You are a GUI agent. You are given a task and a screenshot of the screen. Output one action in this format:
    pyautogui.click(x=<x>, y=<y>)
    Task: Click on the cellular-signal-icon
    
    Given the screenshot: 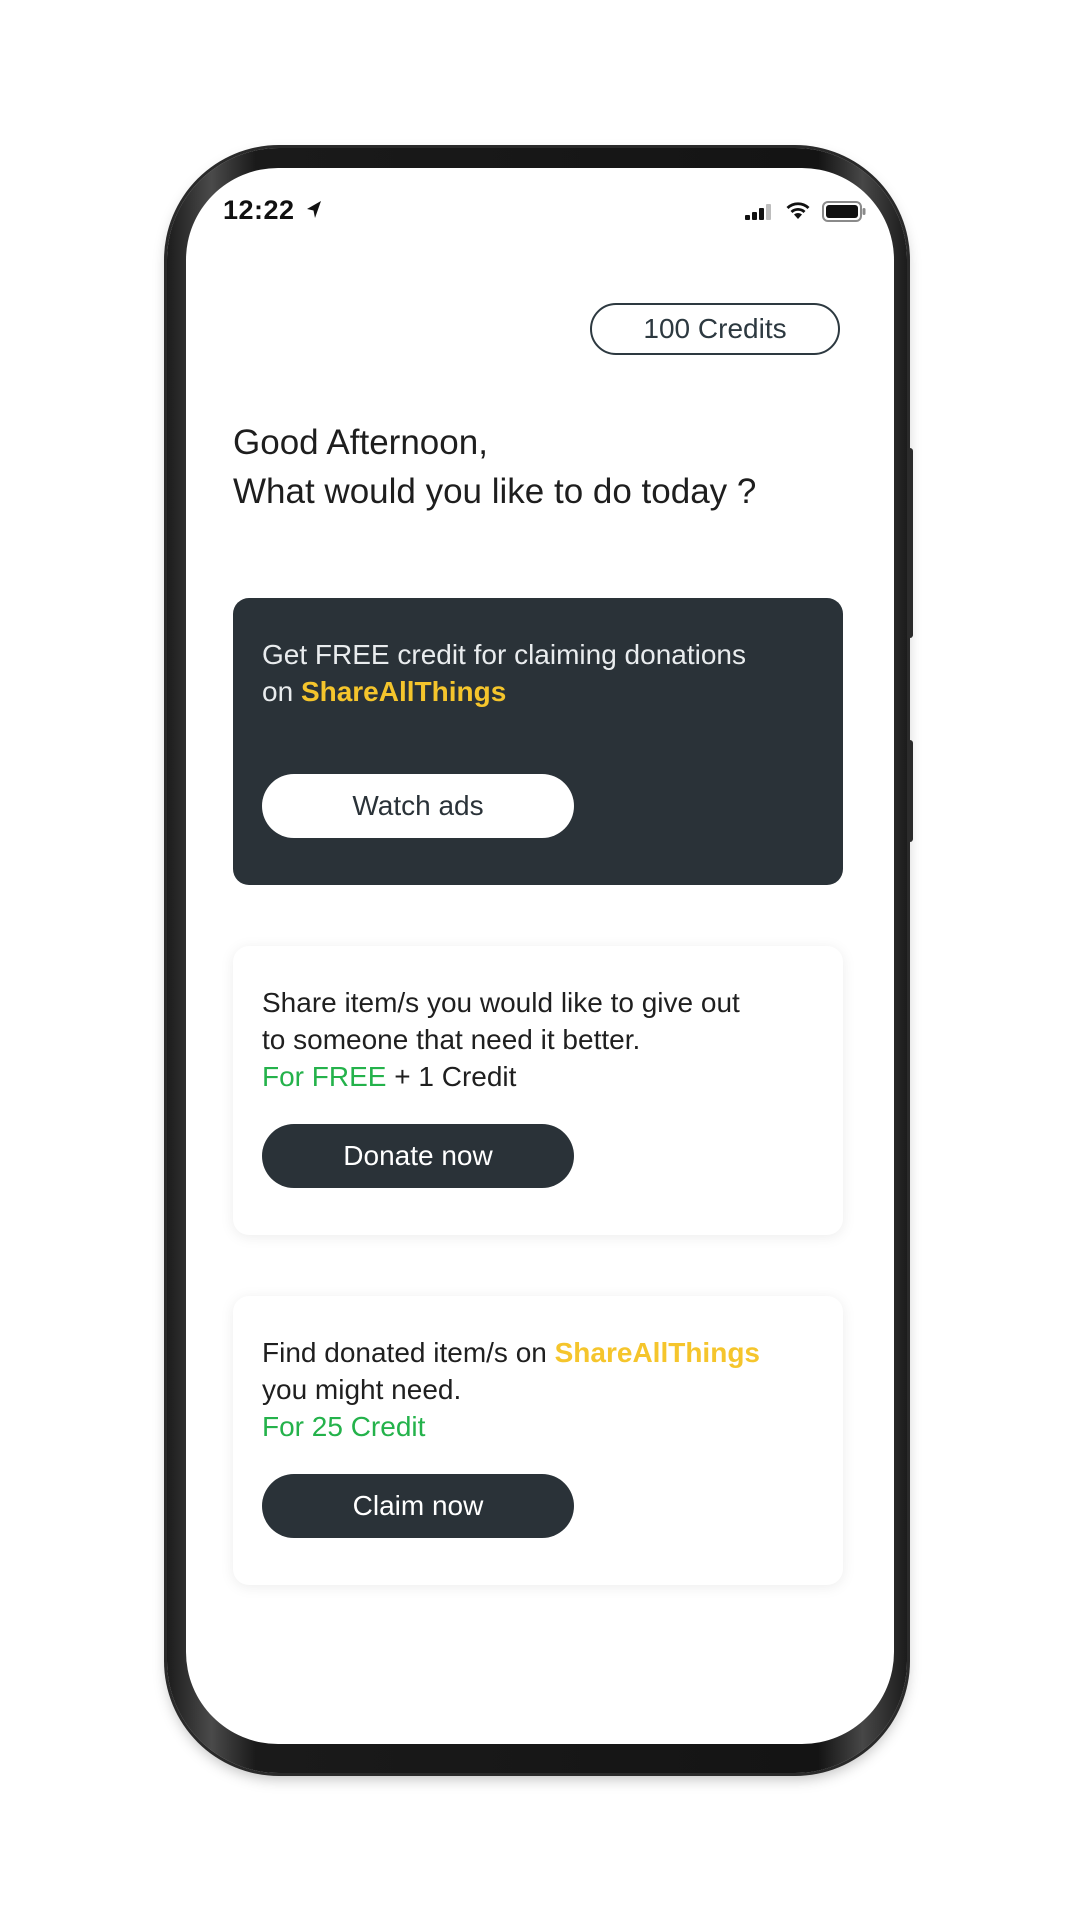 What is the action you would take?
    pyautogui.click(x=758, y=212)
    